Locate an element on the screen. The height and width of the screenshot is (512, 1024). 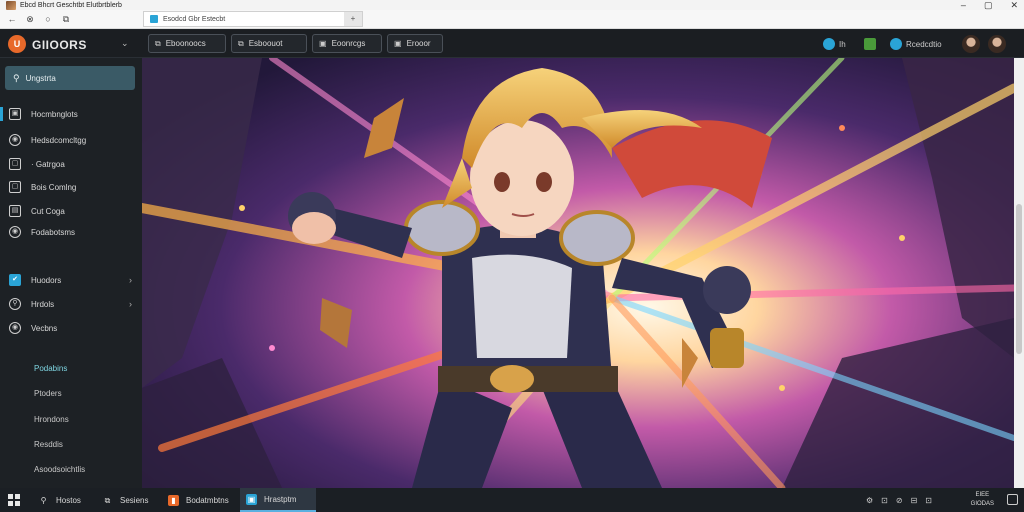
sidebar-subitem: Ptoders is located at coordinates (48, 393).